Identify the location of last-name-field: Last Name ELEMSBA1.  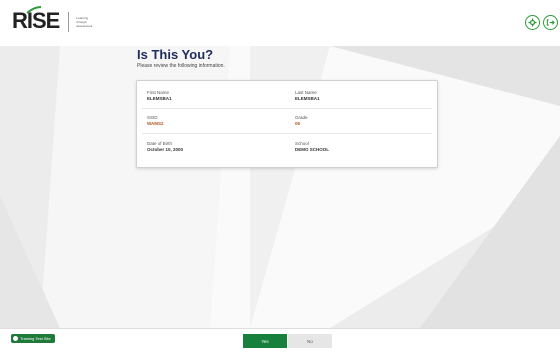
(307, 96).